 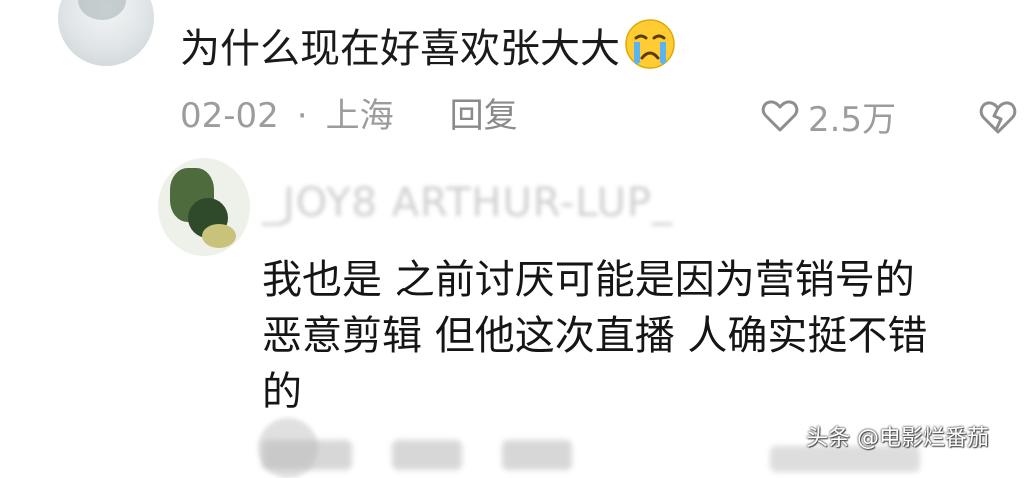 I want to click on reply-line: 的, so click(x=282, y=392).